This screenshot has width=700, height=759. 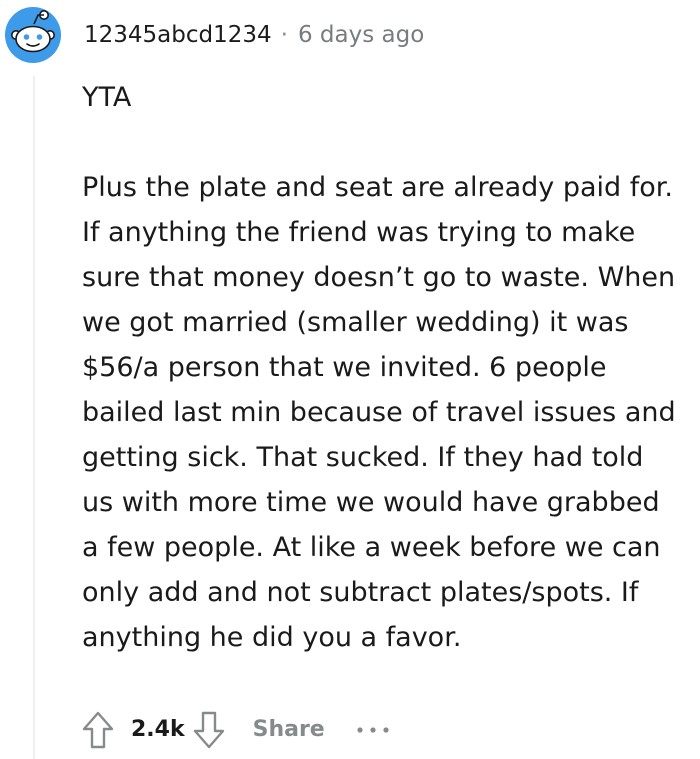 What do you see at coordinates (289, 730) in the screenshot?
I see `share-button: Share` at bounding box center [289, 730].